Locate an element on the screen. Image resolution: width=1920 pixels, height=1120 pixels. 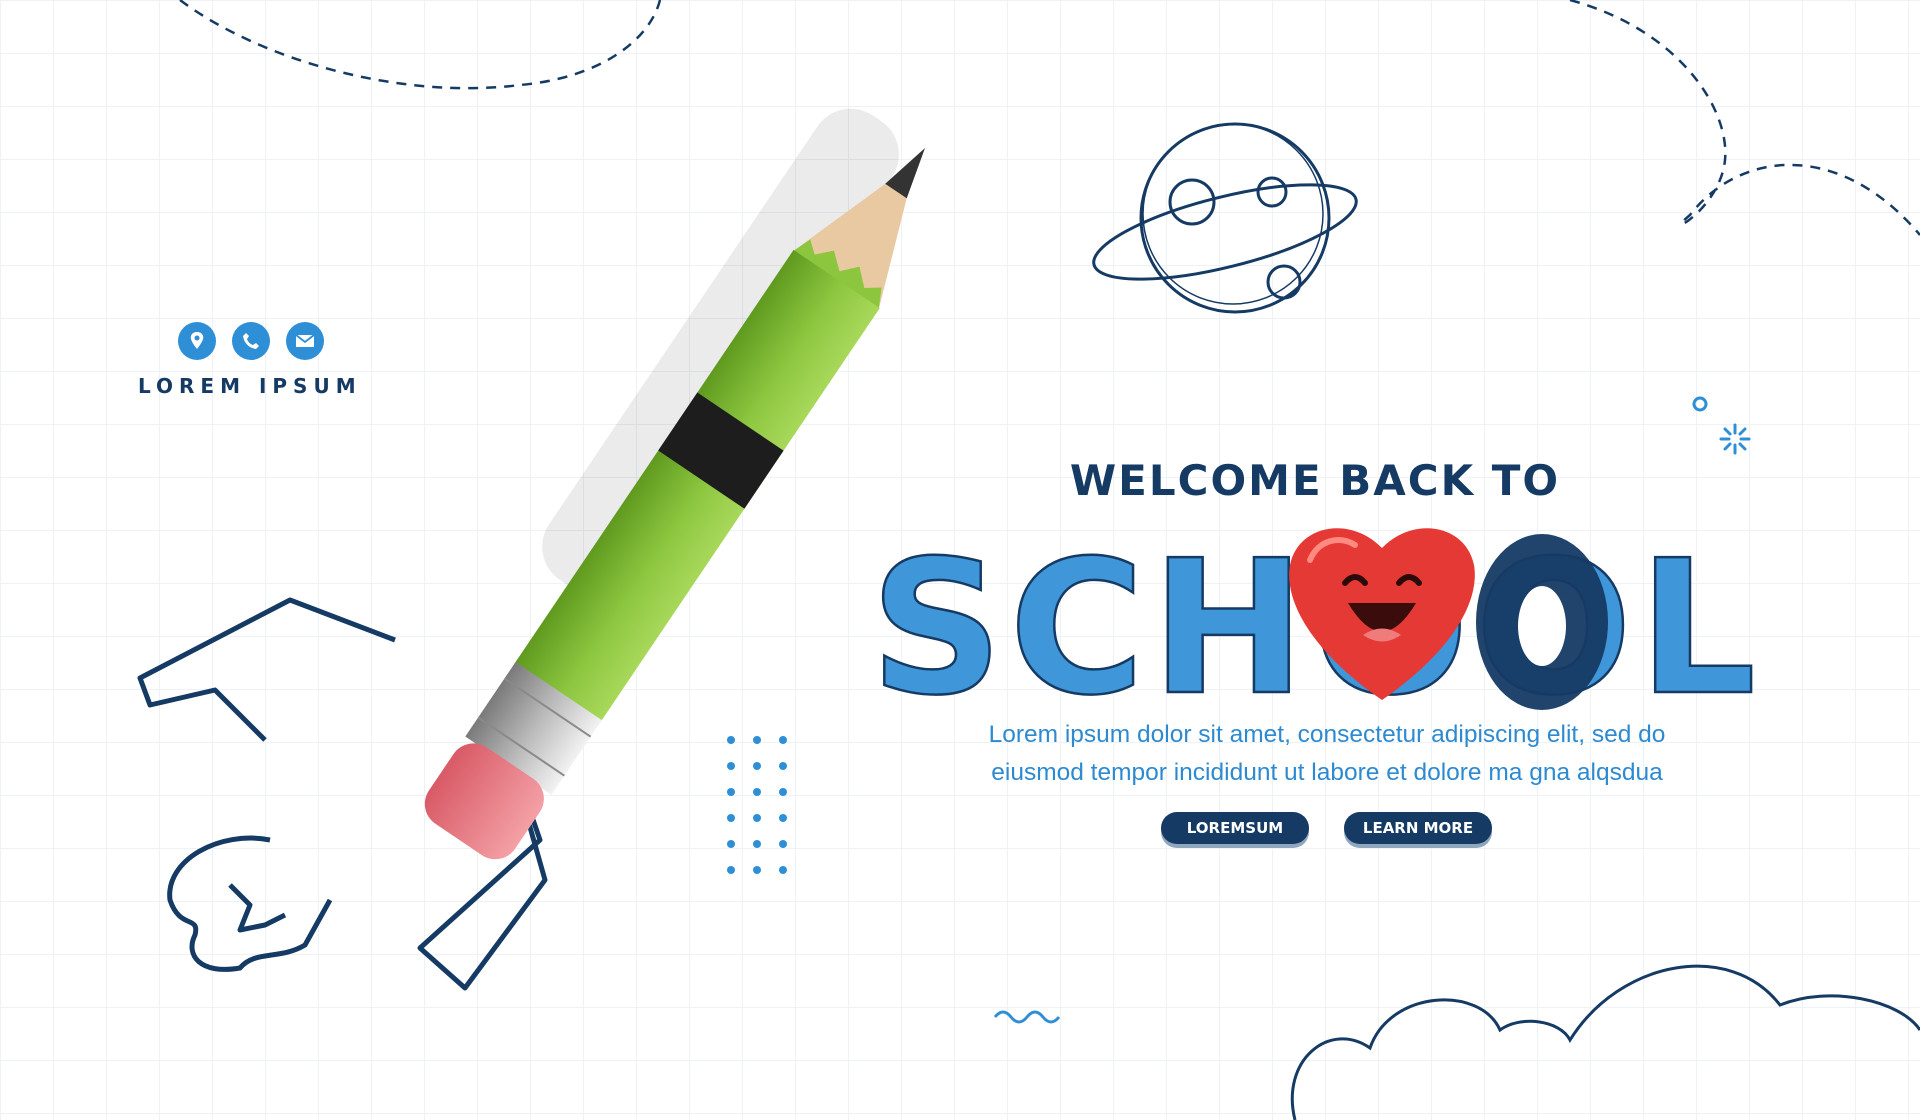
learn-more-button: LEARN MORE is located at coordinates (1418, 828).